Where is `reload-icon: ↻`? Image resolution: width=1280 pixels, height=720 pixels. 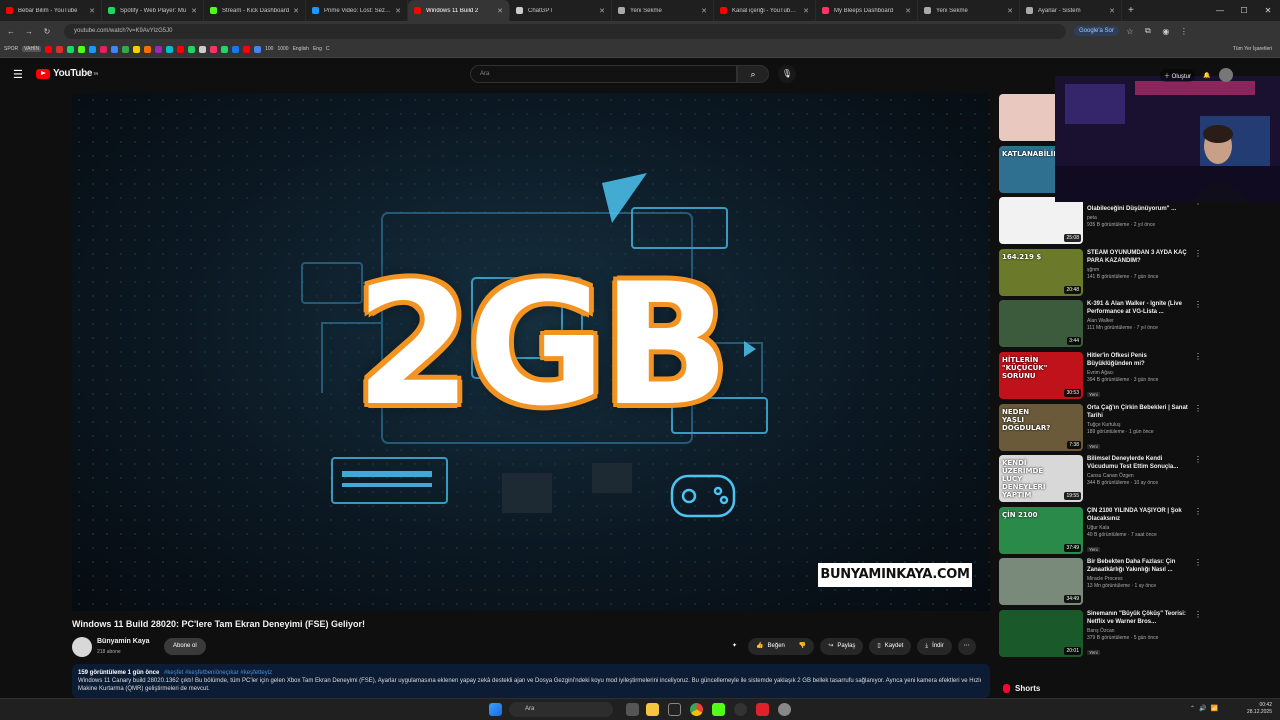 reload-icon: ↻ is located at coordinates (47, 31).